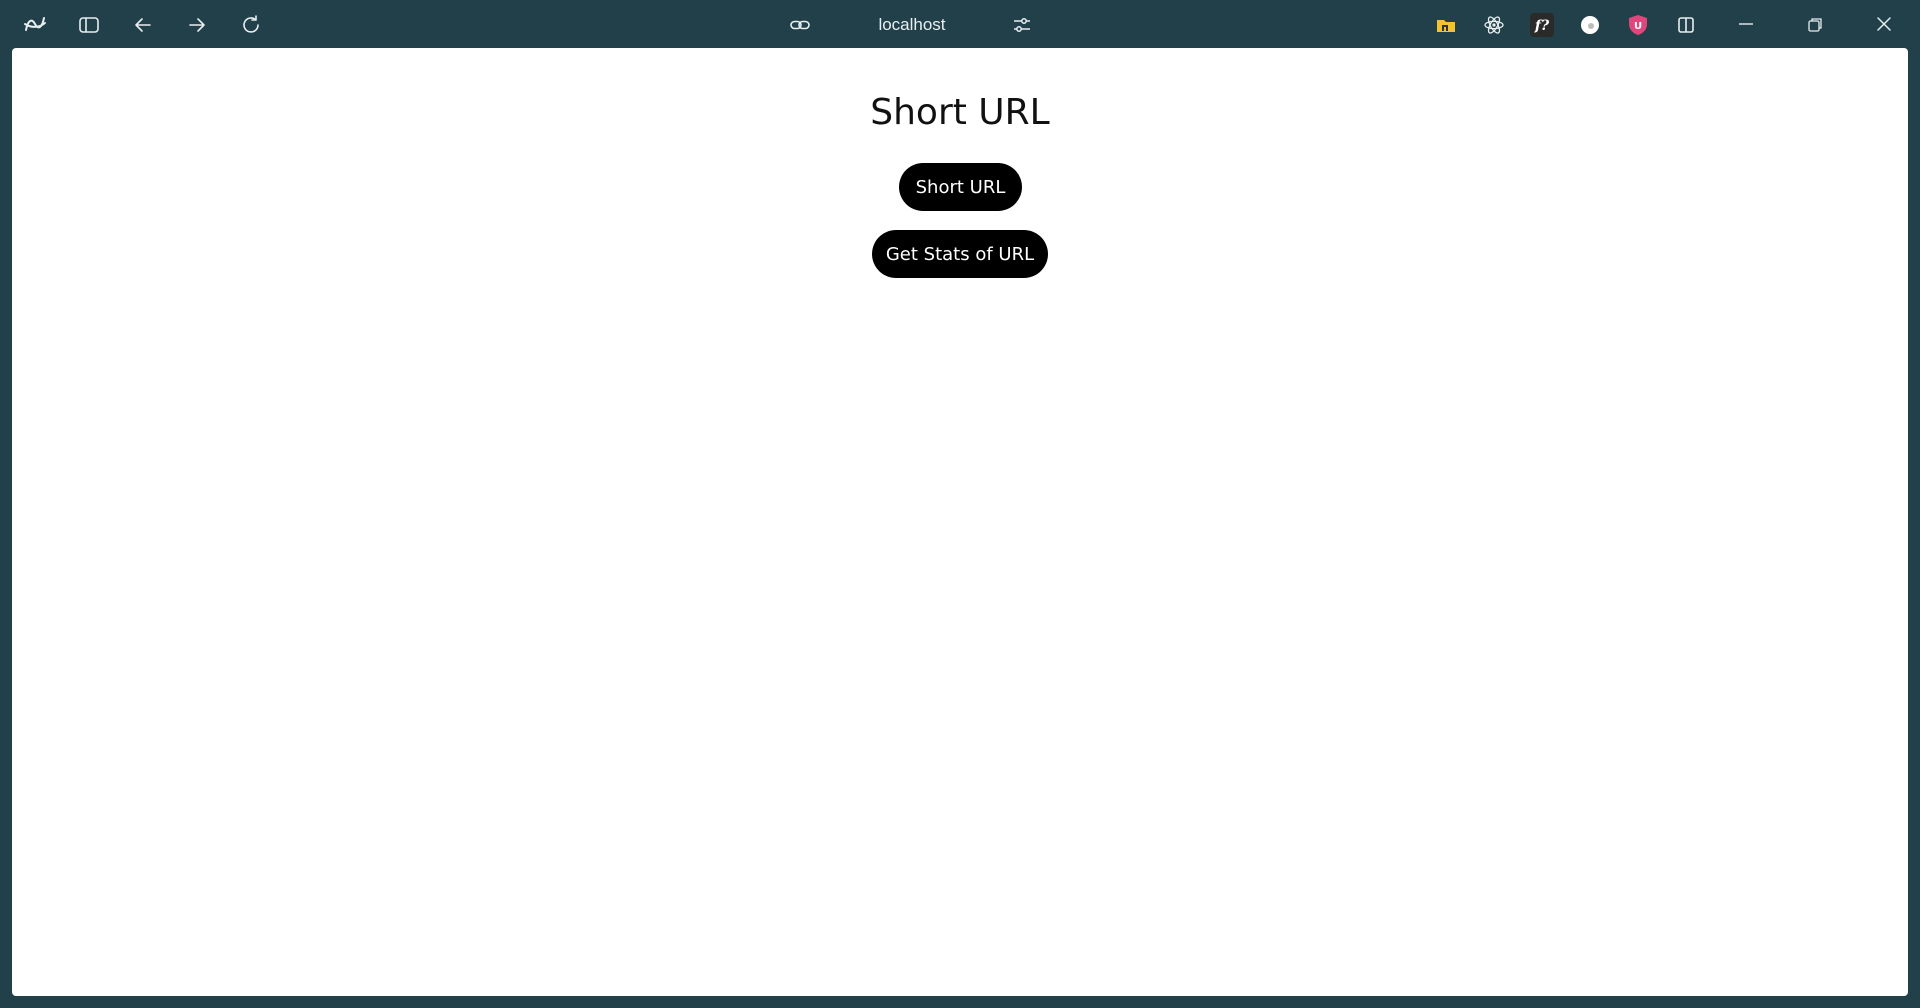 This screenshot has height=1008, width=1920. I want to click on sliders-icon, so click(1022, 25).